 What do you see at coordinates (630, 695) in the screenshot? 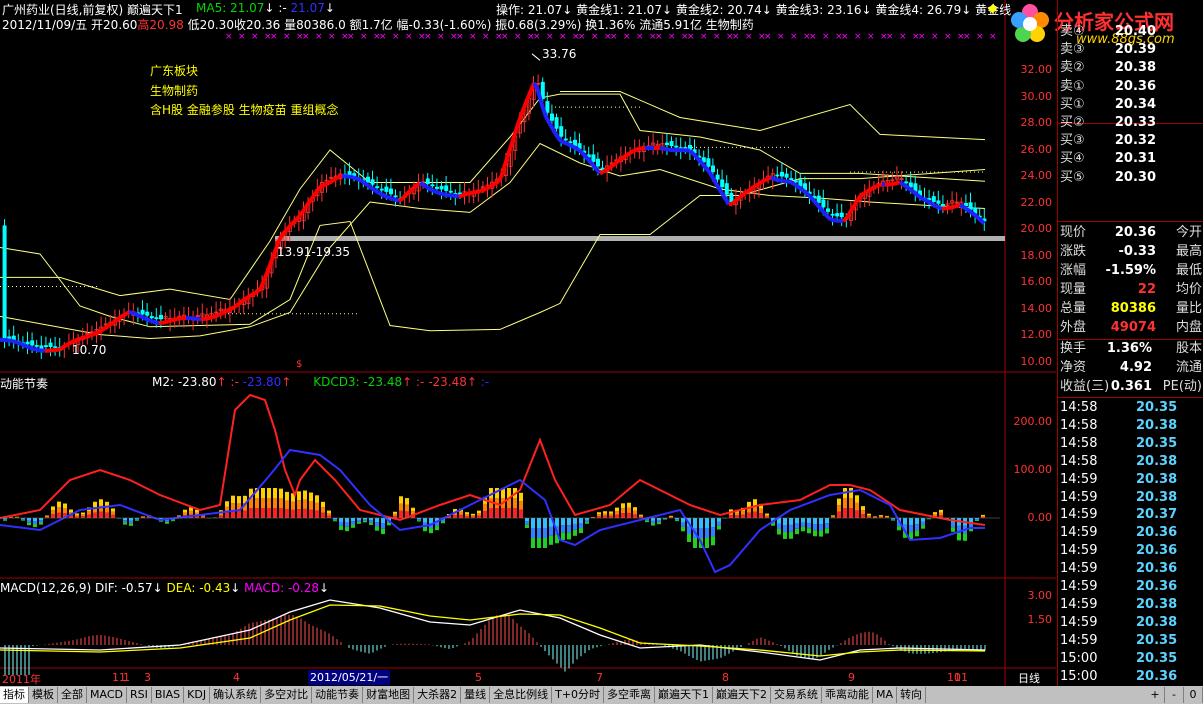
I see `tab-15: 多空乖离` at bounding box center [630, 695].